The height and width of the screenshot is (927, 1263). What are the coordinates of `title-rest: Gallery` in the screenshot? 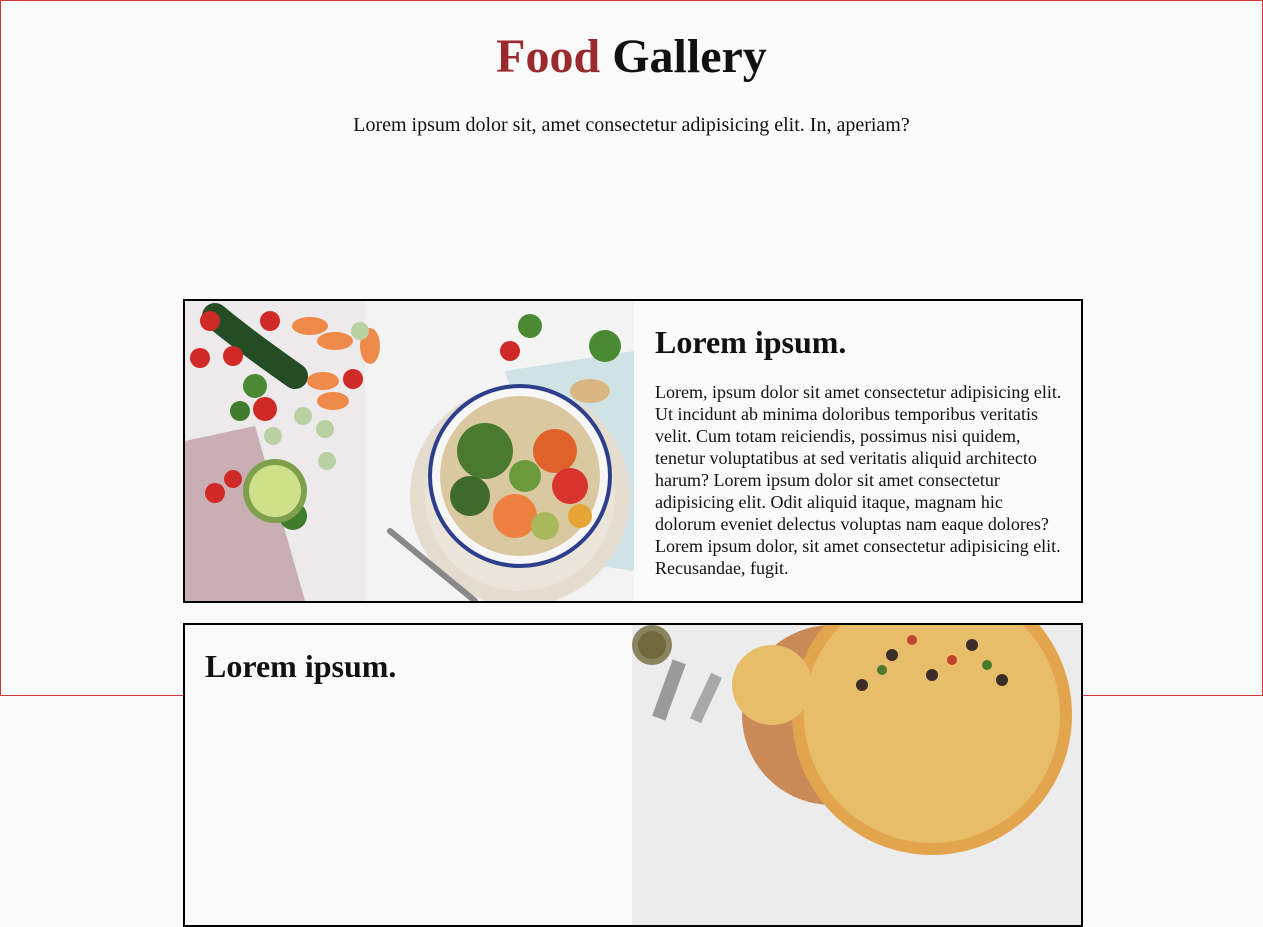 It's located at (689, 56).